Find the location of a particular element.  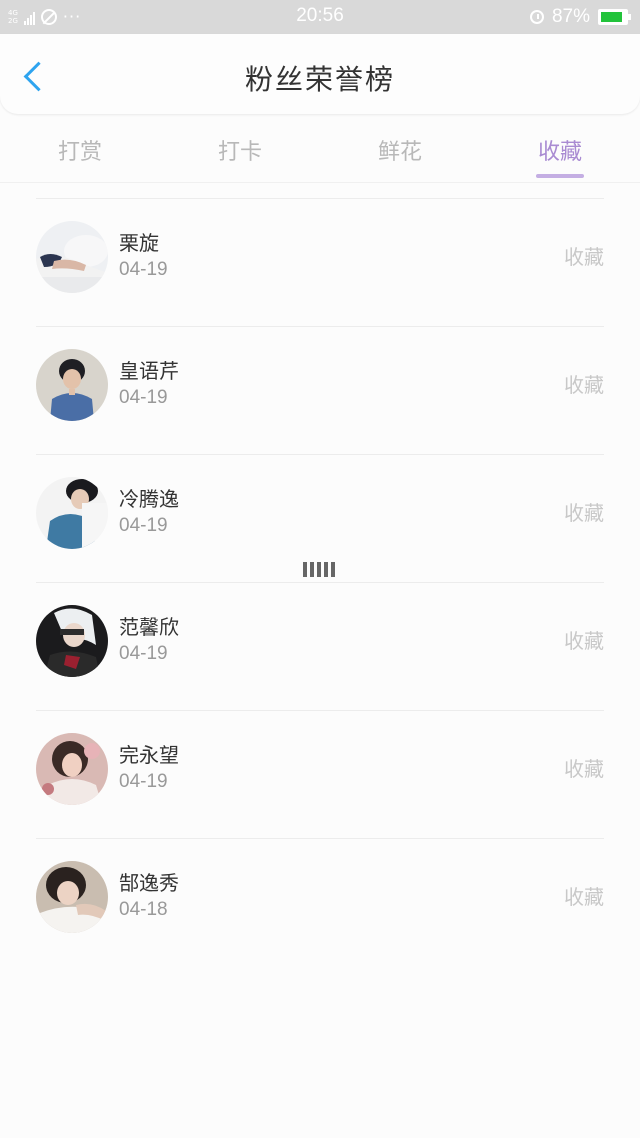

tab-bar: 打赏 打卡 鲜花 收藏 is located at coordinates (320, 148).